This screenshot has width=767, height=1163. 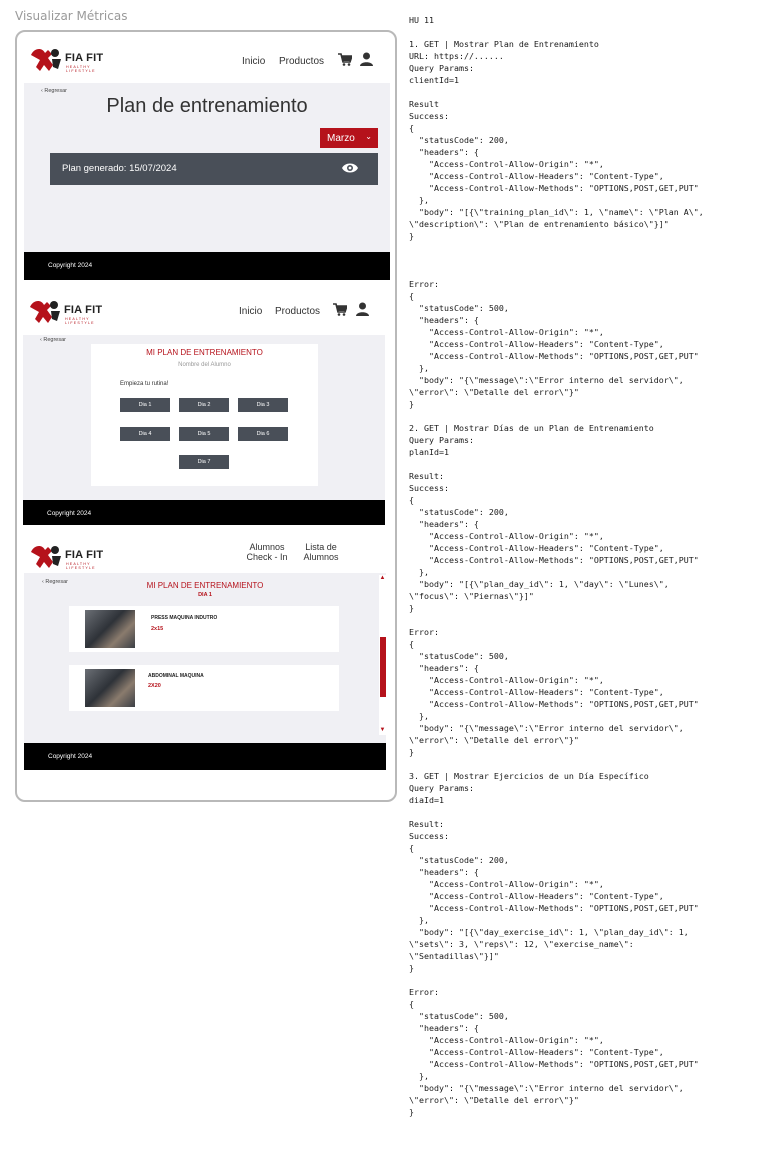 What do you see at coordinates (382, 730) in the screenshot?
I see `arrow-down-icon: ▼` at bounding box center [382, 730].